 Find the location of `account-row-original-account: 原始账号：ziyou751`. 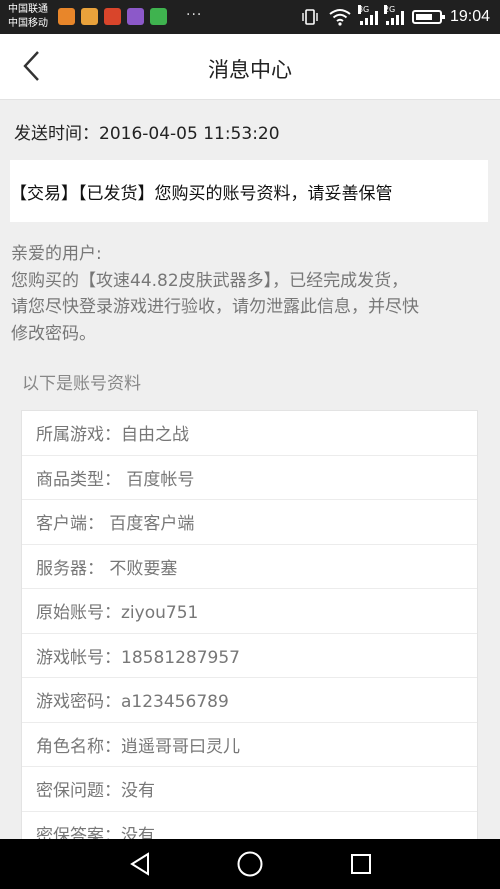

account-row-original-account: 原始账号：ziyou751 is located at coordinates (249, 611).